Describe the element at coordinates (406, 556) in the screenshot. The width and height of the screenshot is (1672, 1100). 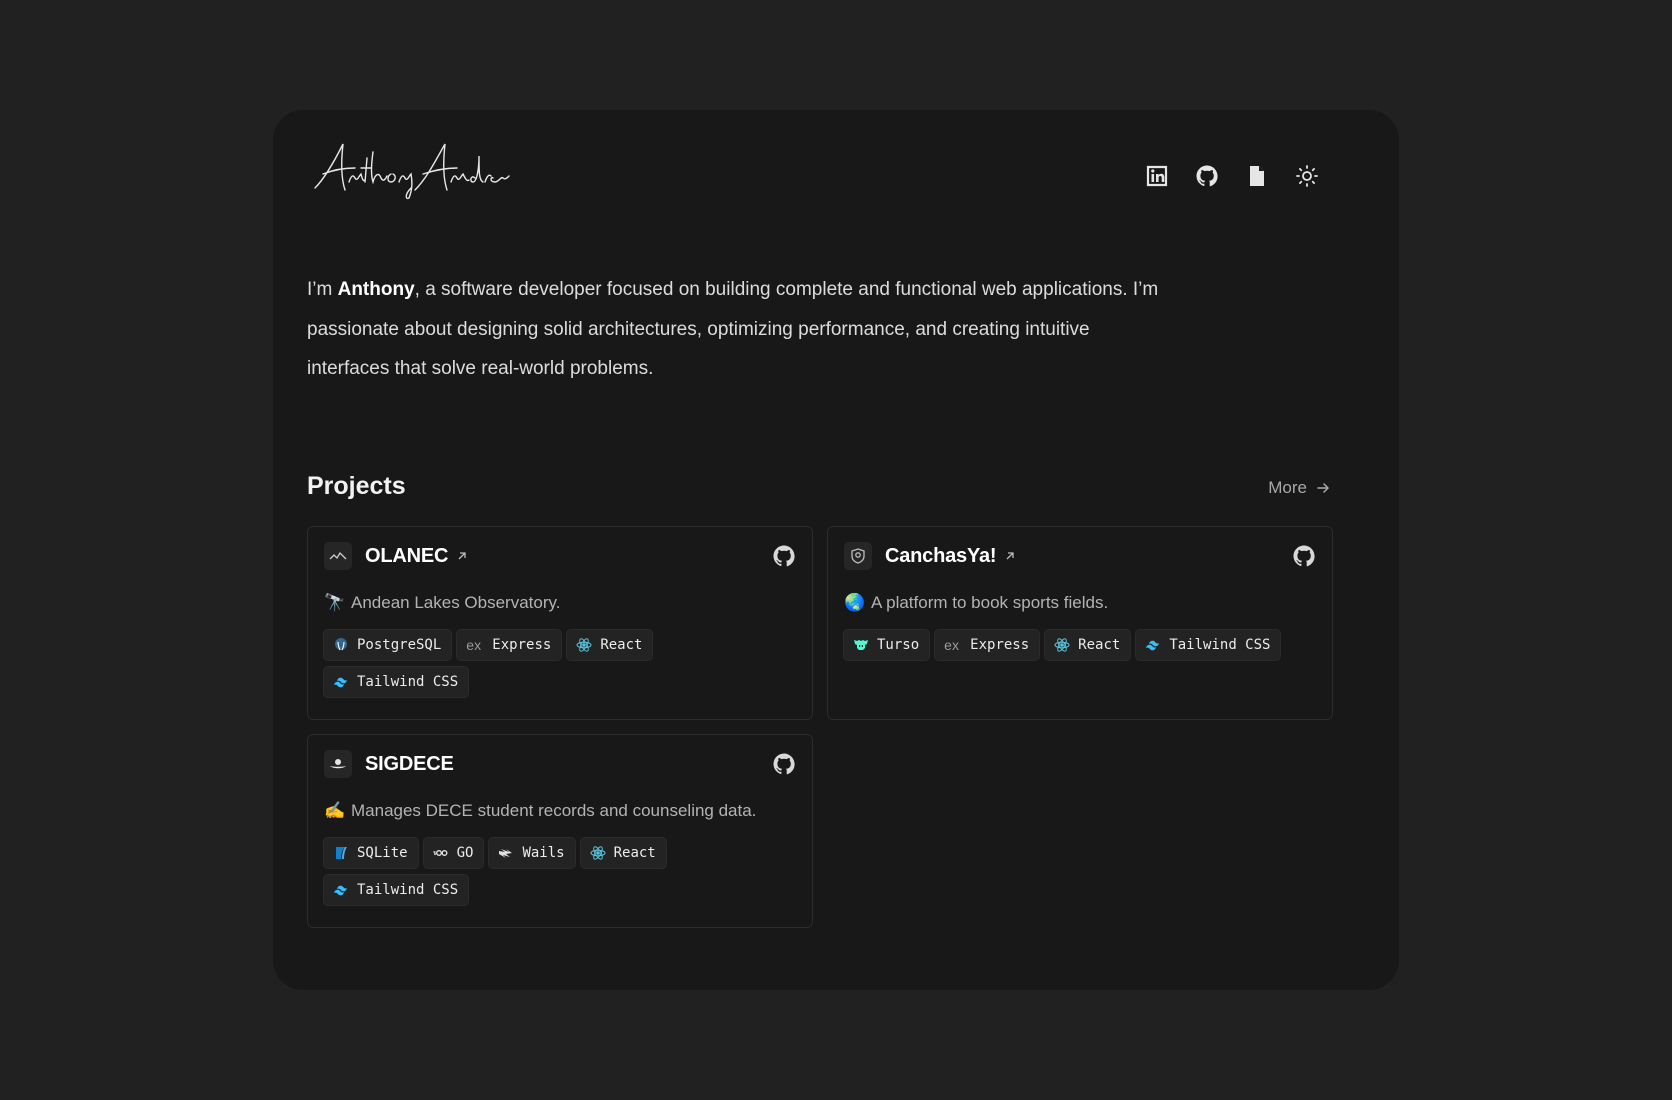
I see `project-name: OLANEC` at that location.